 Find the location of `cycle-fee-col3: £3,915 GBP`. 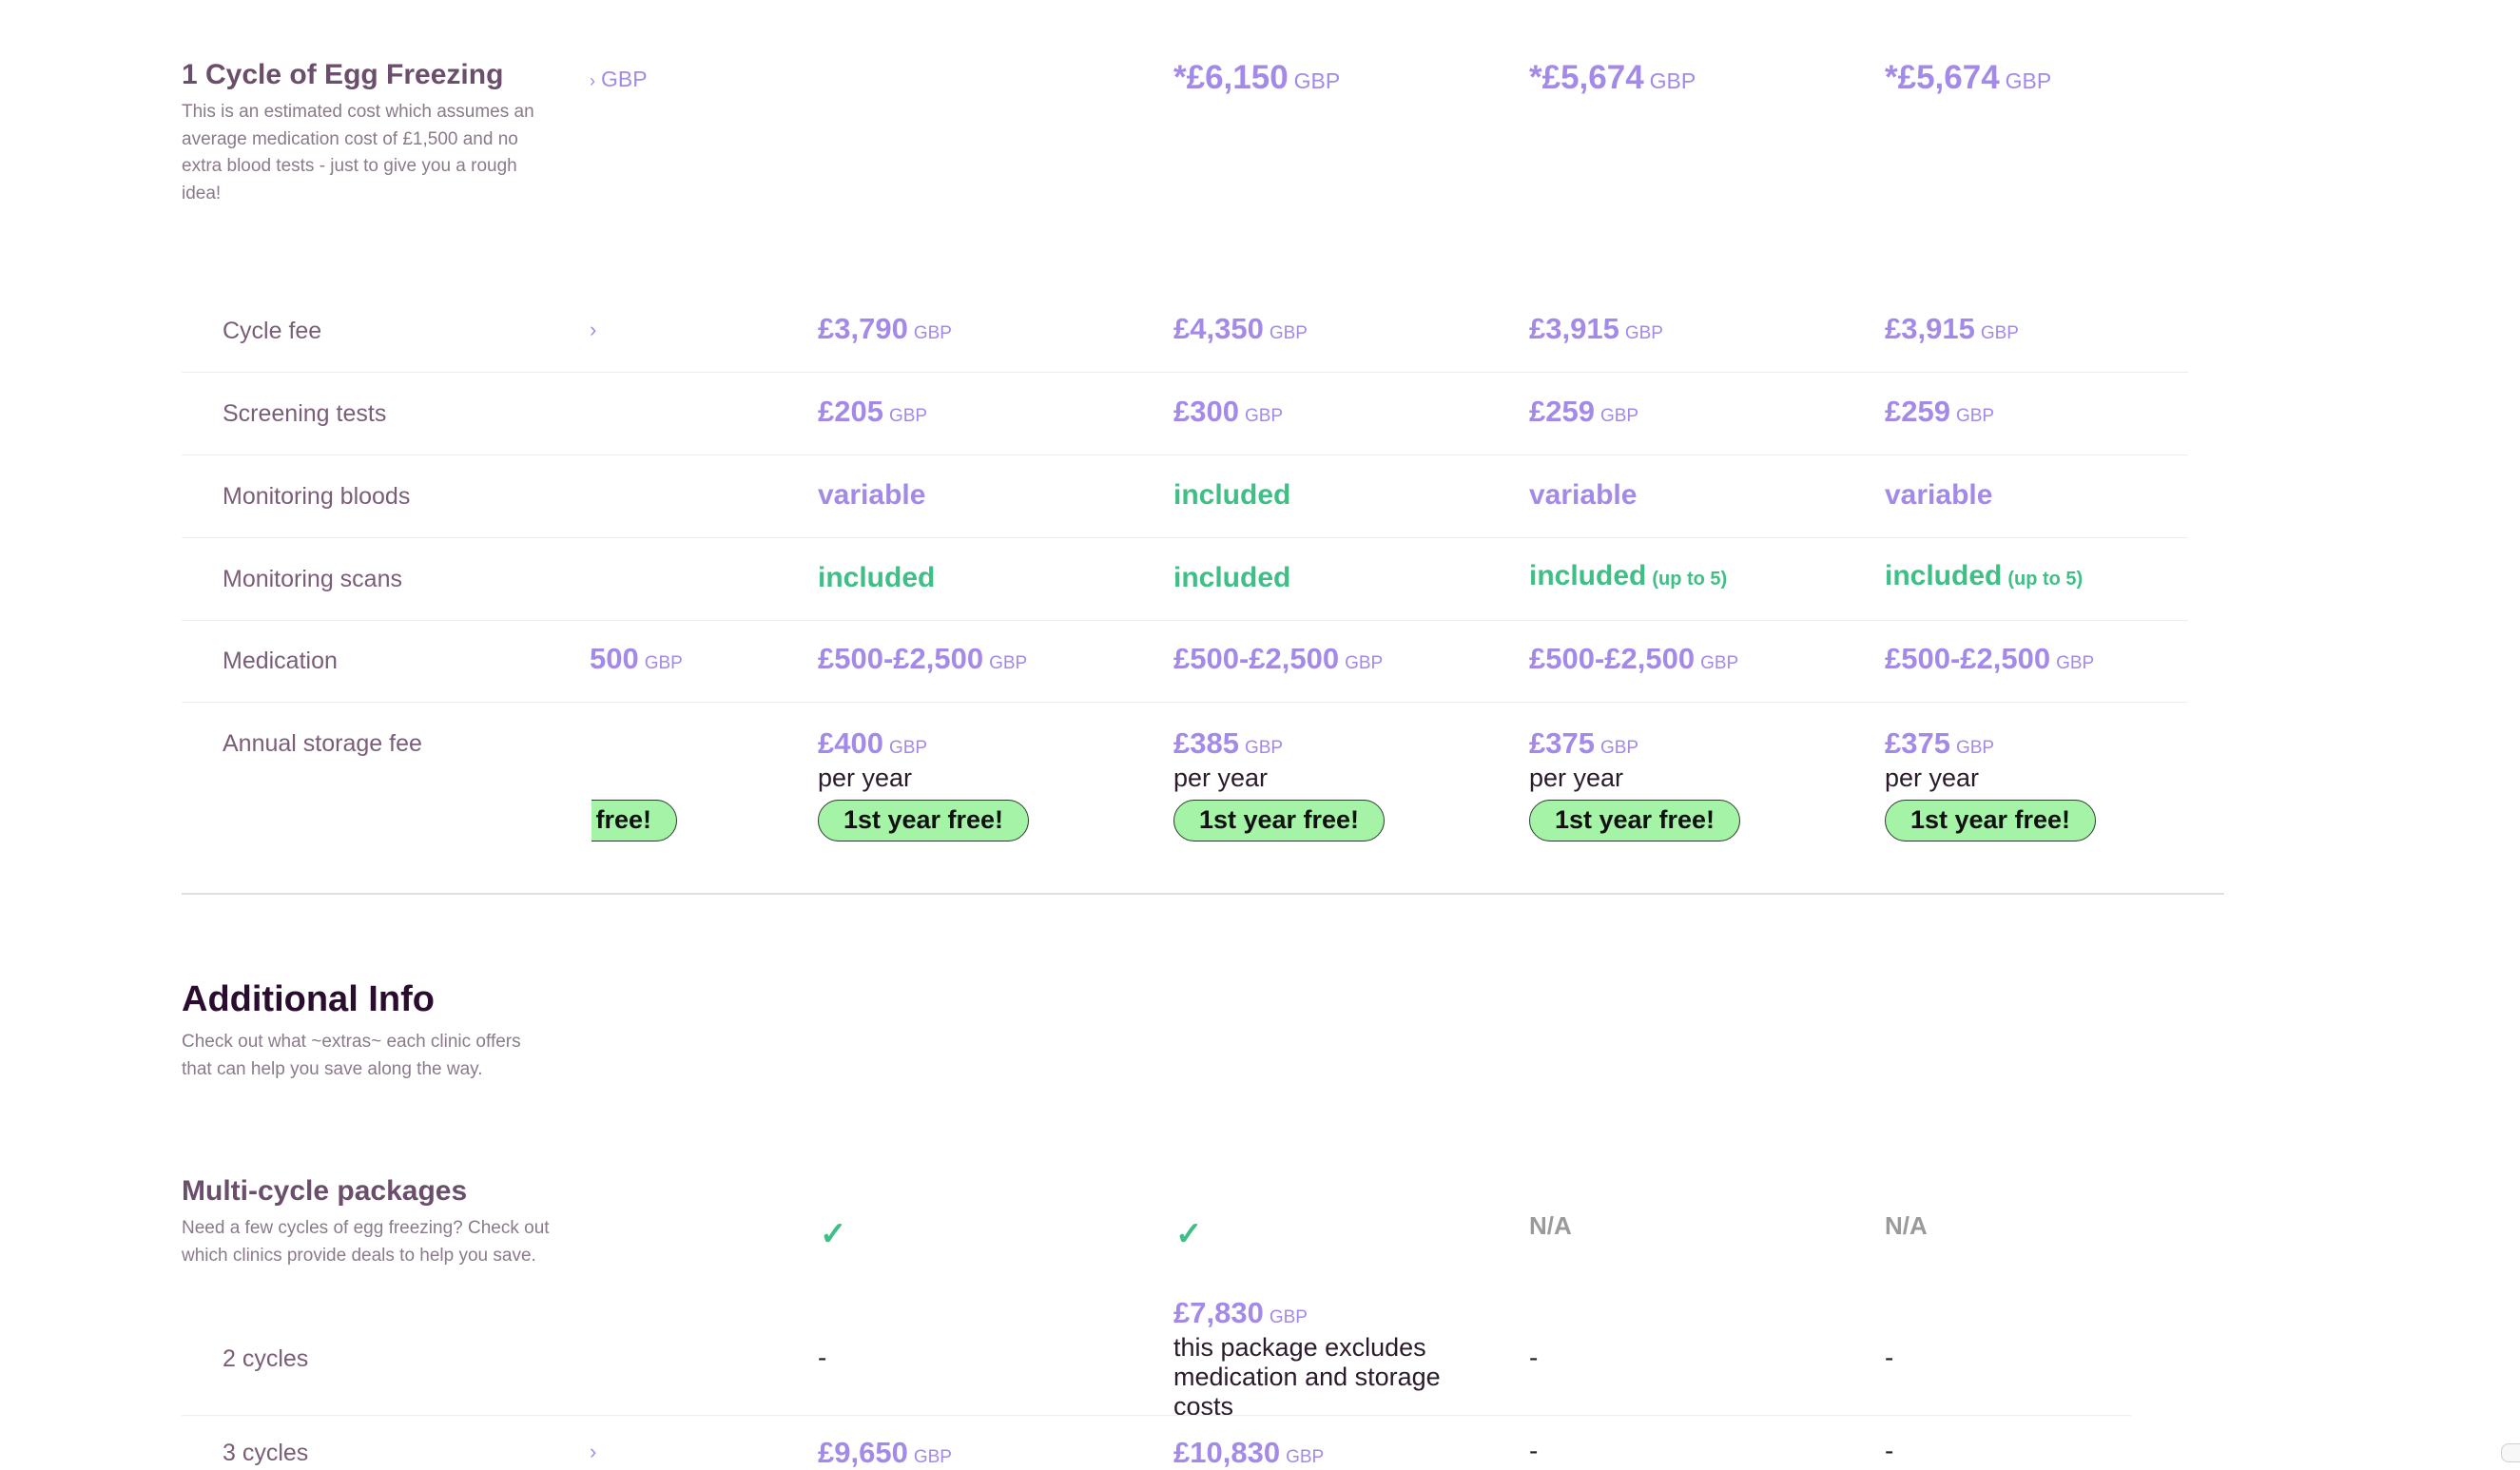

cycle-fee-col3: £3,915 GBP is located at coordinates (1596, 329).